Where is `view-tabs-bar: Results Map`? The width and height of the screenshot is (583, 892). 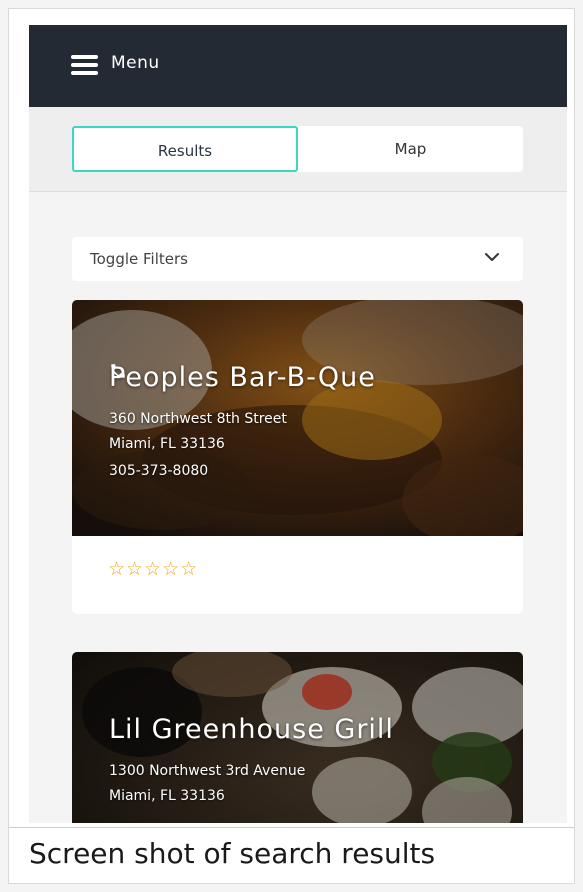
view-tabs-bar: Results Map is located at coordinates (298, 149).